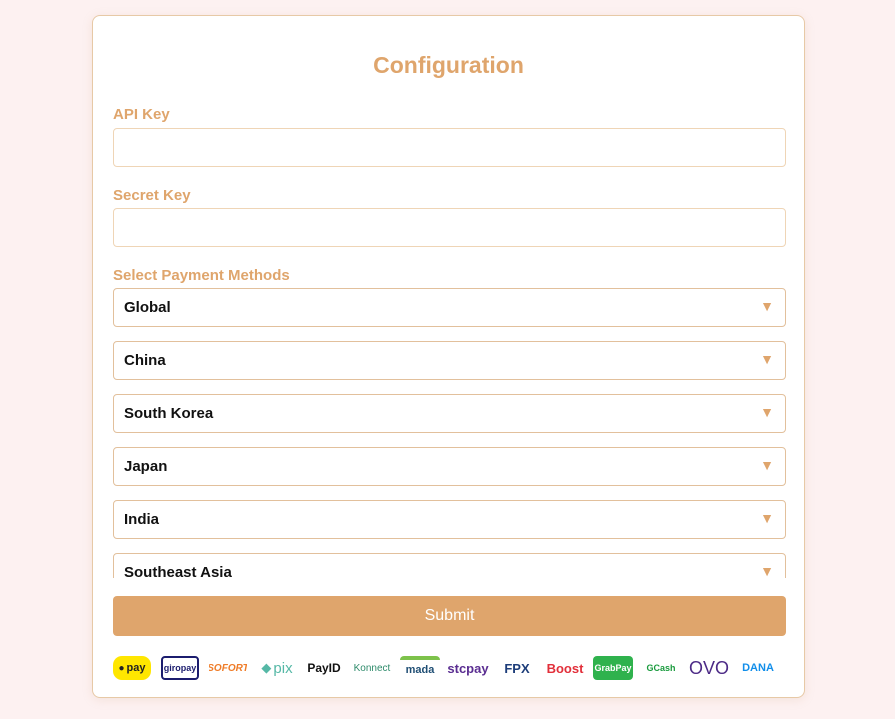  What do you see at coordinates (277, 668) in the screenshot?
I see `pix-logo: ◆ pix` at bounding box center [277, 668].